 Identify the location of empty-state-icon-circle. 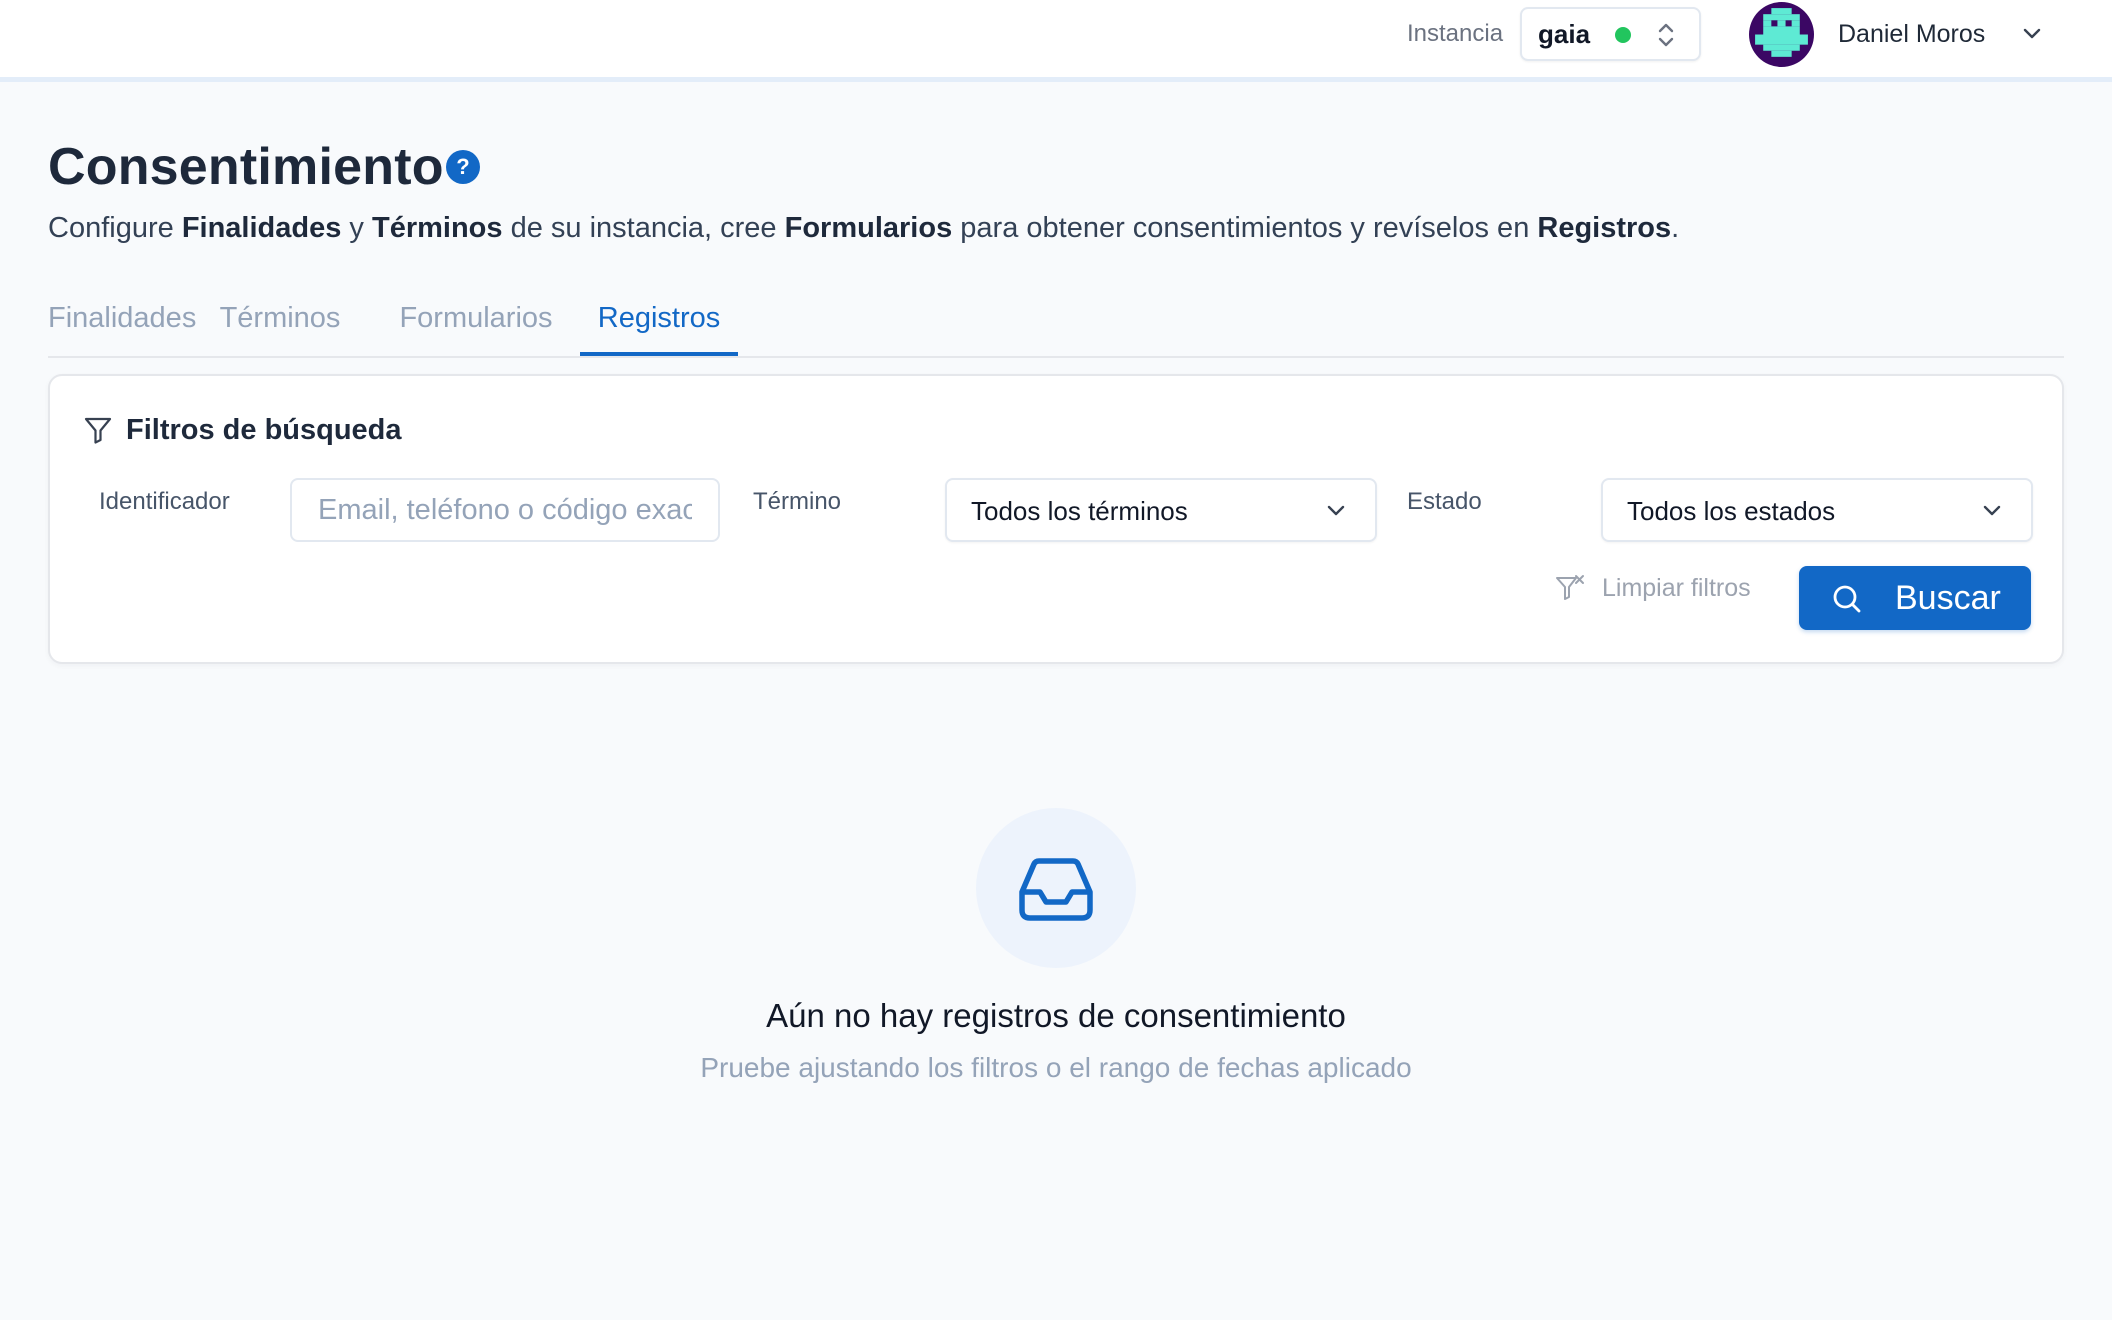
(1056, 888).